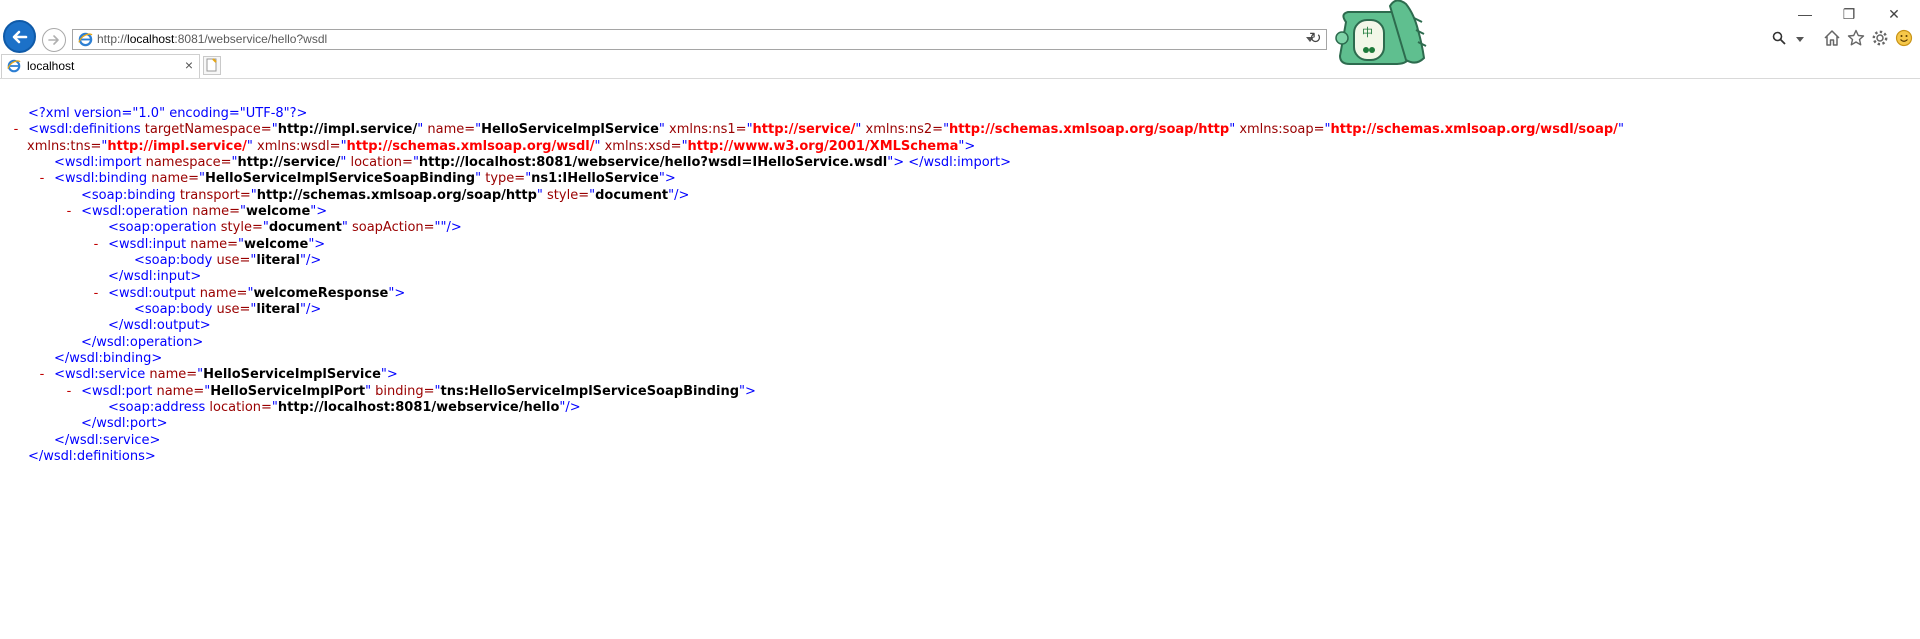 This screenshot has width=1920, height=639. I want to click on restore-button: ❐, so click(1849, 14).